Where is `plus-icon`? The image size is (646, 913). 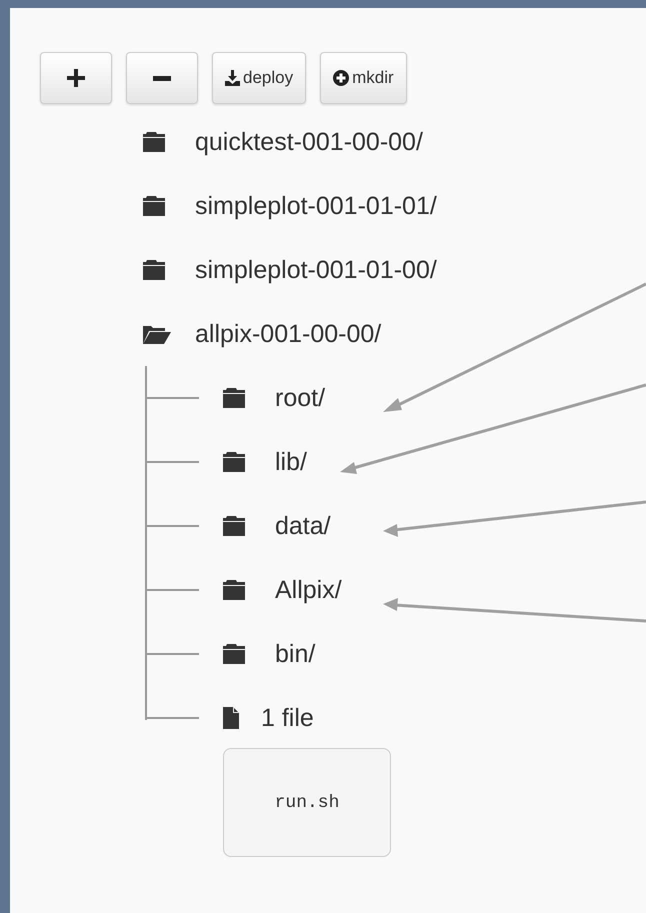 plus-icon is located at coordinates (76, 78).